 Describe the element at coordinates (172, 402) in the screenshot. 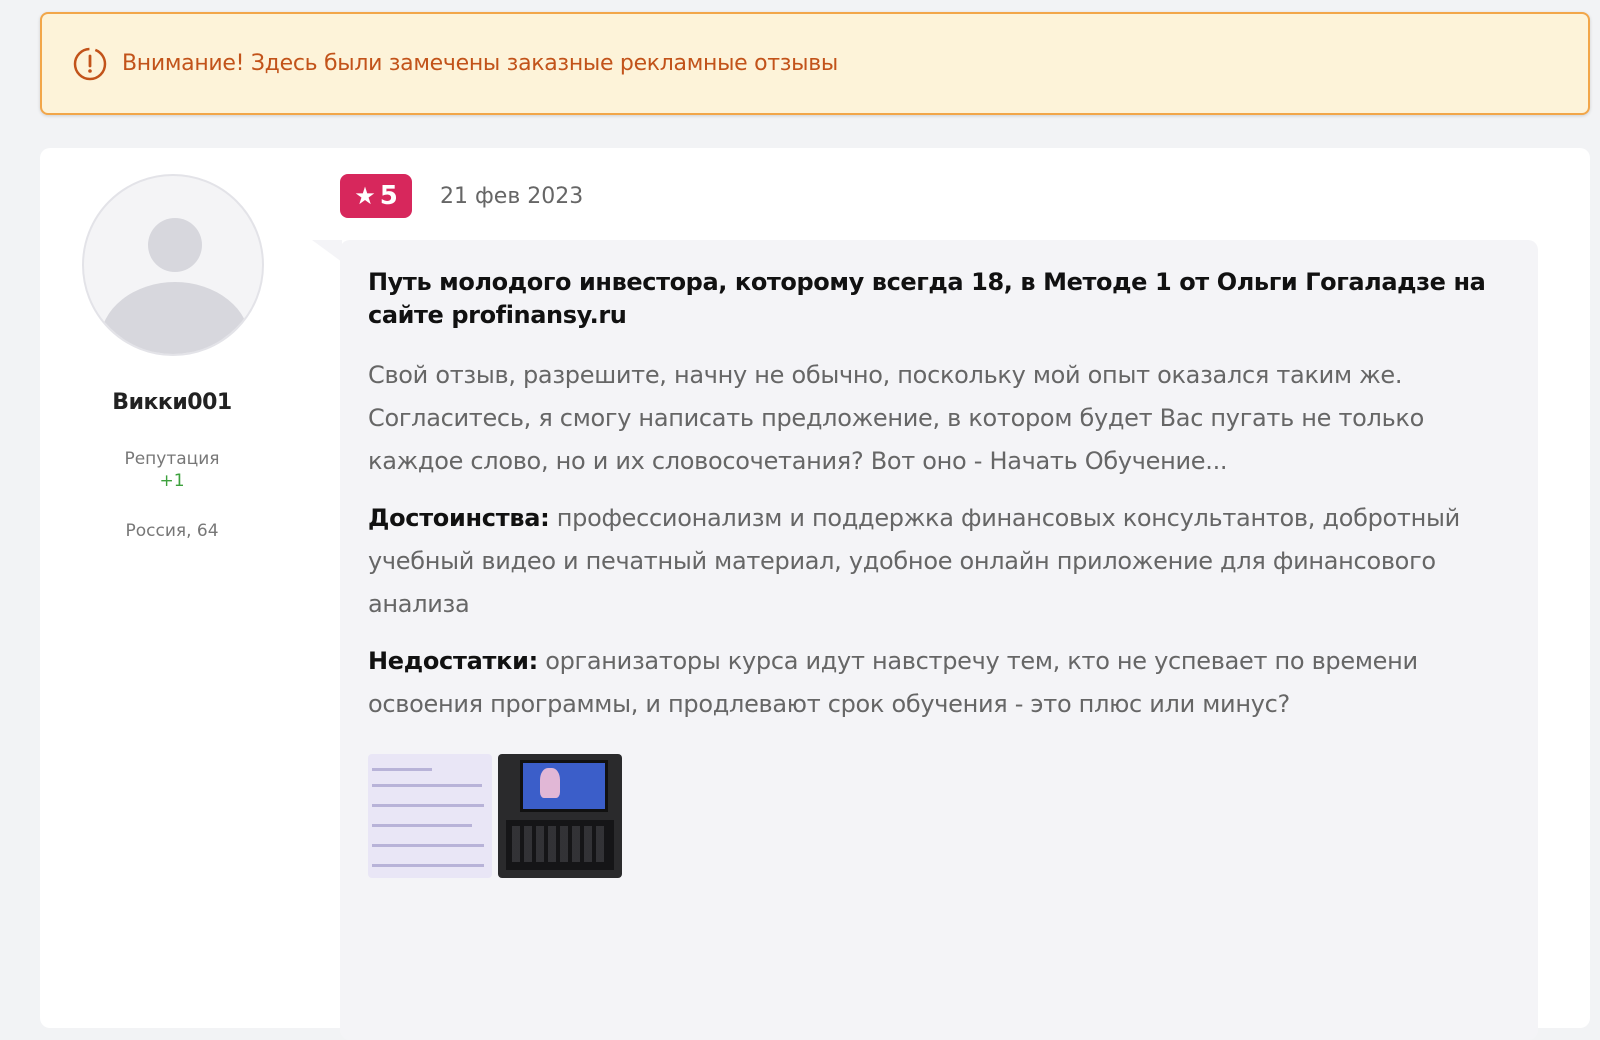

I see `author-username: Викки001` at that location.